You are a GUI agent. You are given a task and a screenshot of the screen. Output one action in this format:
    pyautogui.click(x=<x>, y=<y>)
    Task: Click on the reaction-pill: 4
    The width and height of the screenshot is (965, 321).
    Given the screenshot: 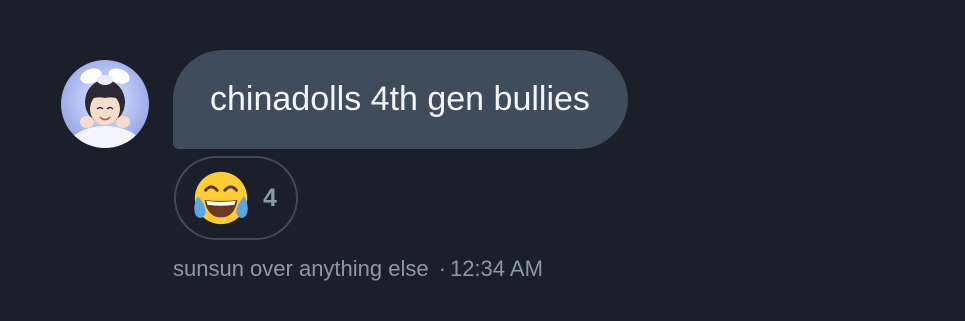 What is the action you would take?
    pyautogui.click(x=236, y=198)
    